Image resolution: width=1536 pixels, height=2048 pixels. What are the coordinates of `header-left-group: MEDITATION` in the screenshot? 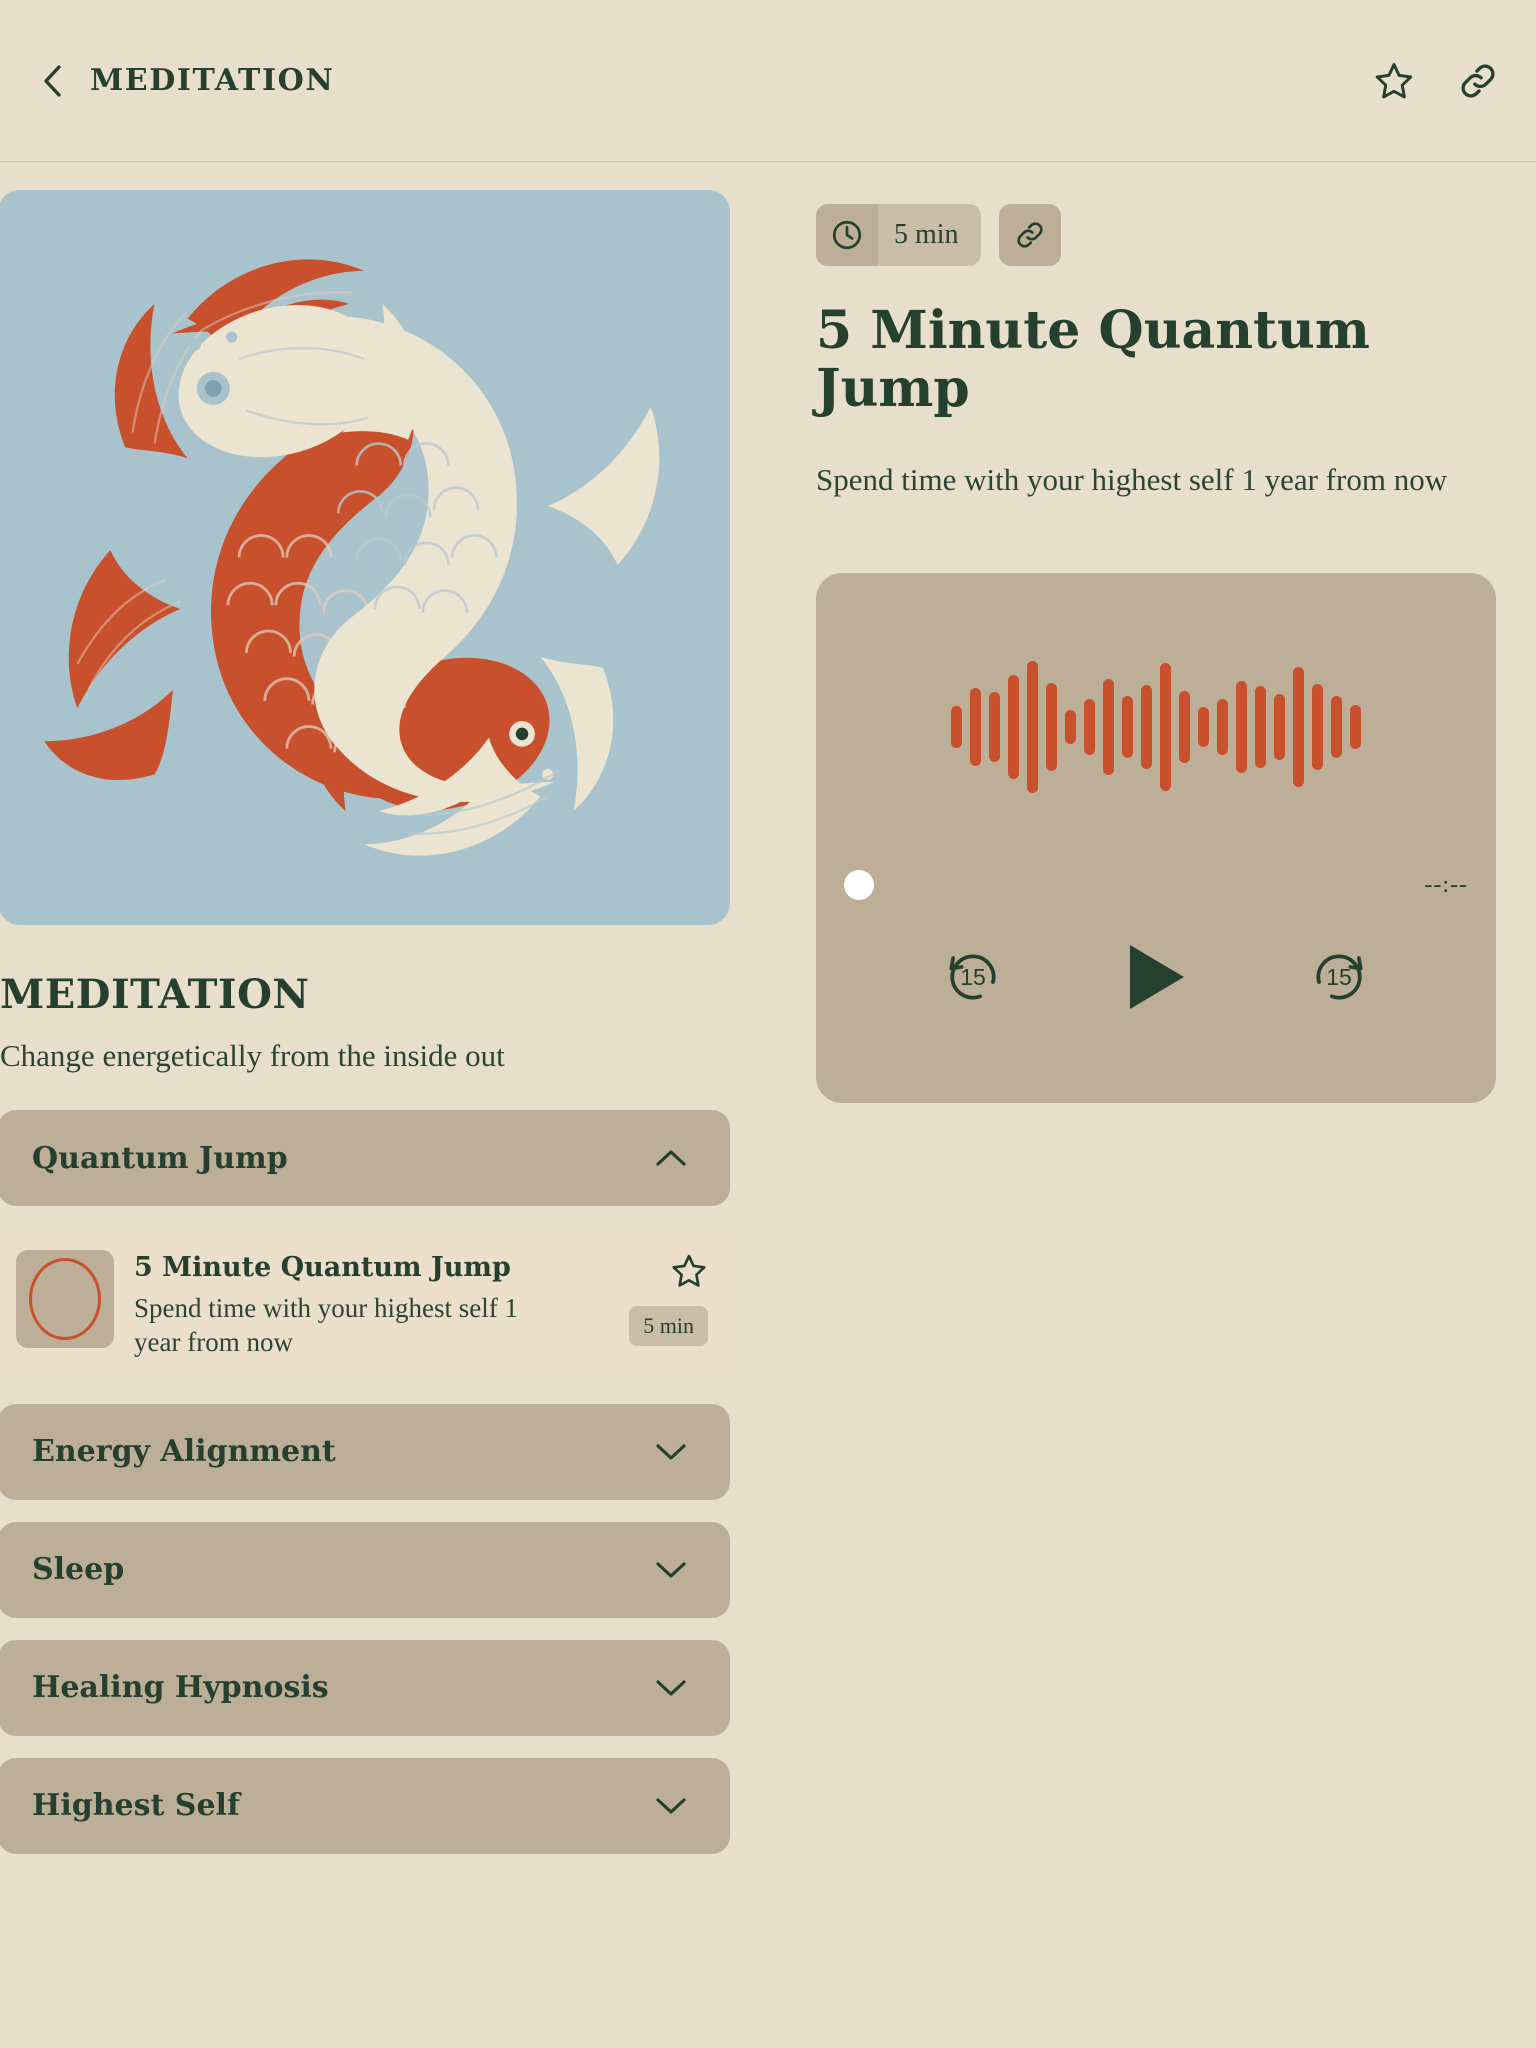 It's located at (185, 80).